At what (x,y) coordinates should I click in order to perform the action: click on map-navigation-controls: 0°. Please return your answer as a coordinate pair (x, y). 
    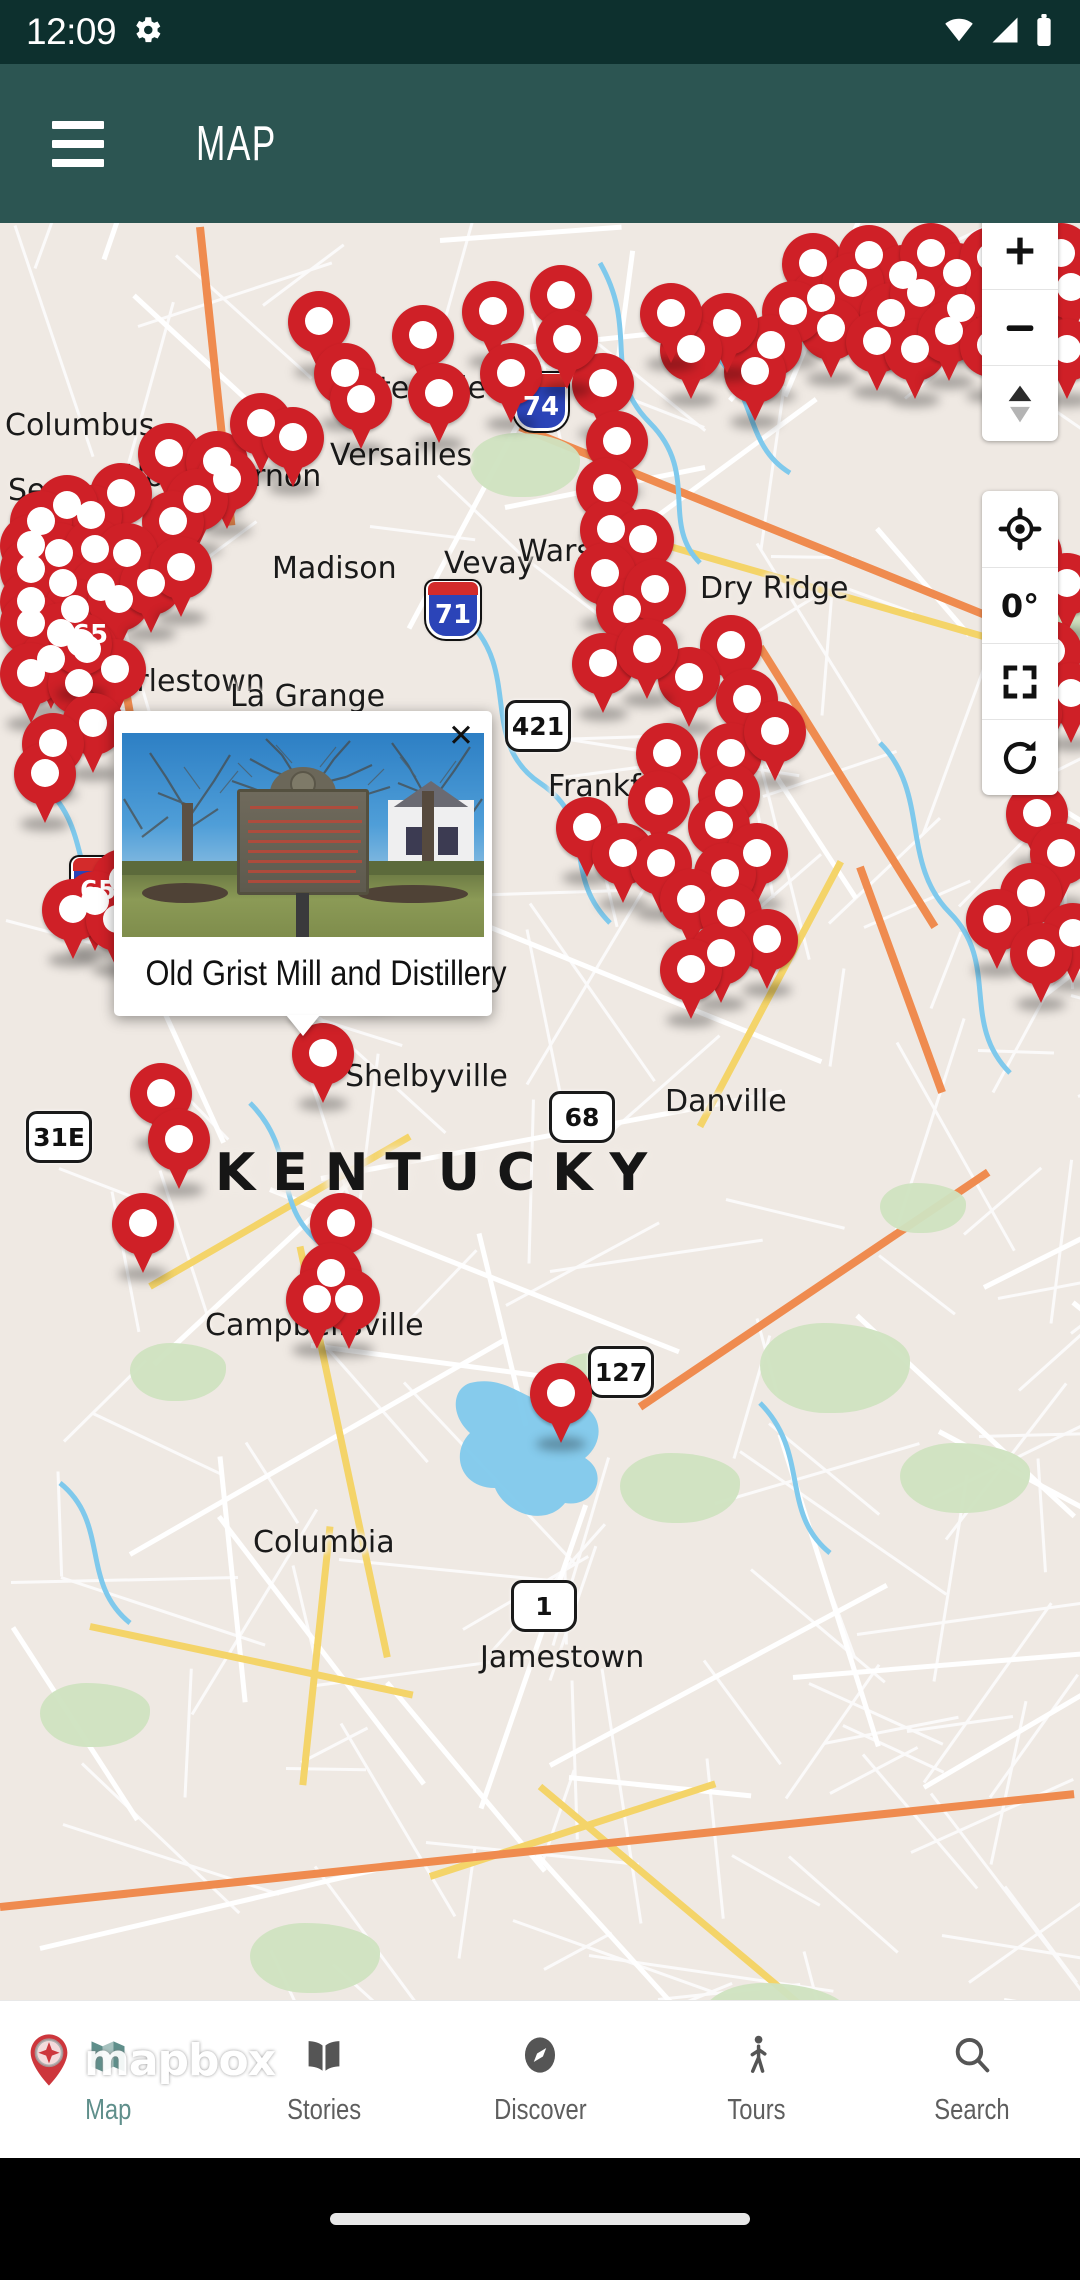
    Looking at the image, I should click on (1020, 643).